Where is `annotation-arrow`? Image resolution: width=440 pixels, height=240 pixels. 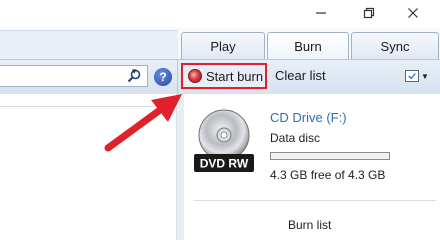
annotation-arrow is located at coordinates (143, 123).